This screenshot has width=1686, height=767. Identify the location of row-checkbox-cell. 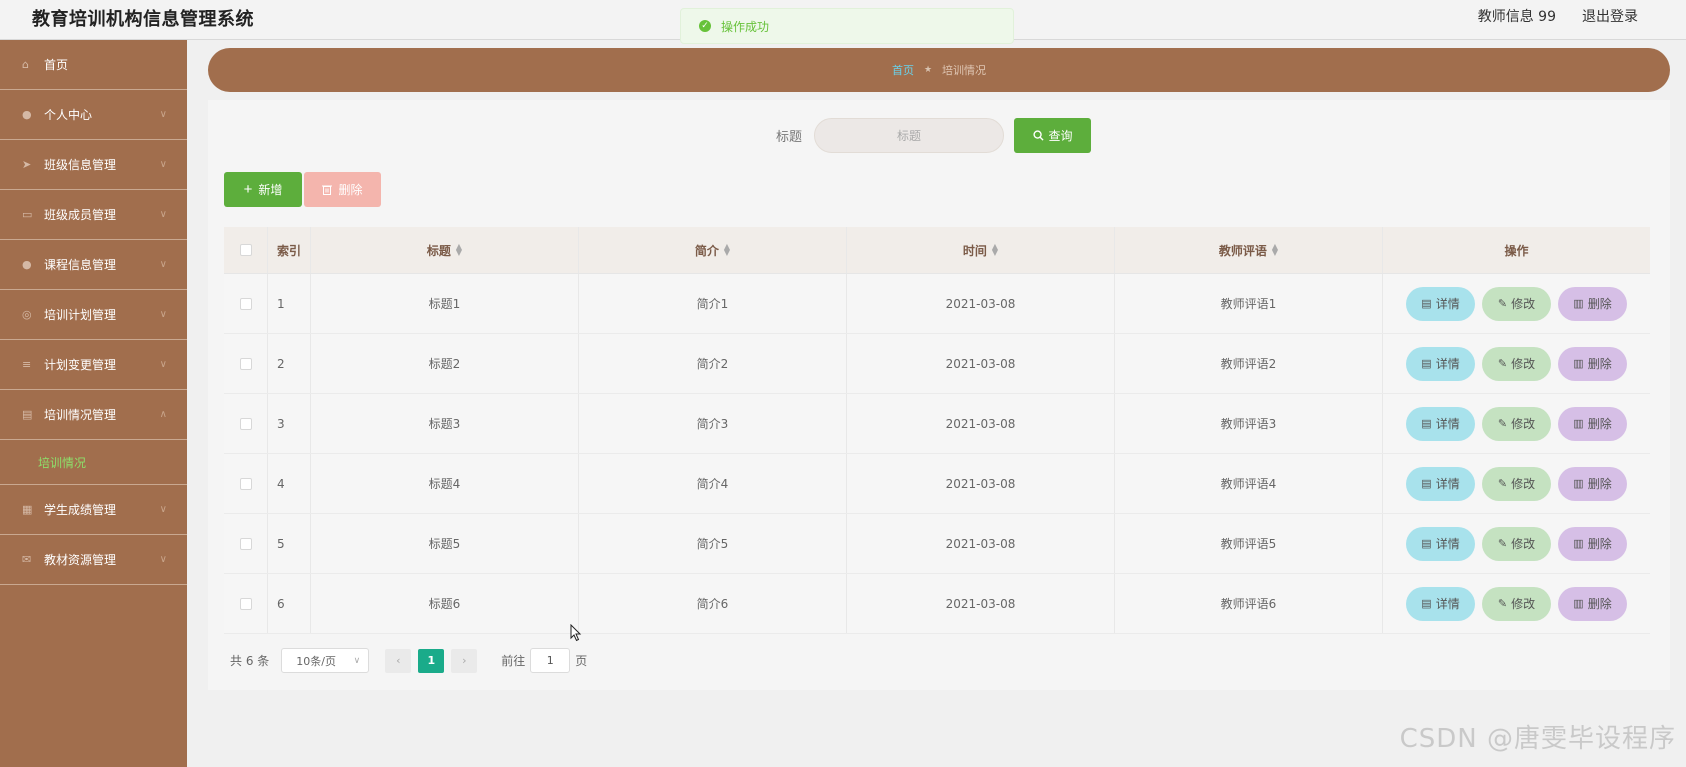
(246, 423).